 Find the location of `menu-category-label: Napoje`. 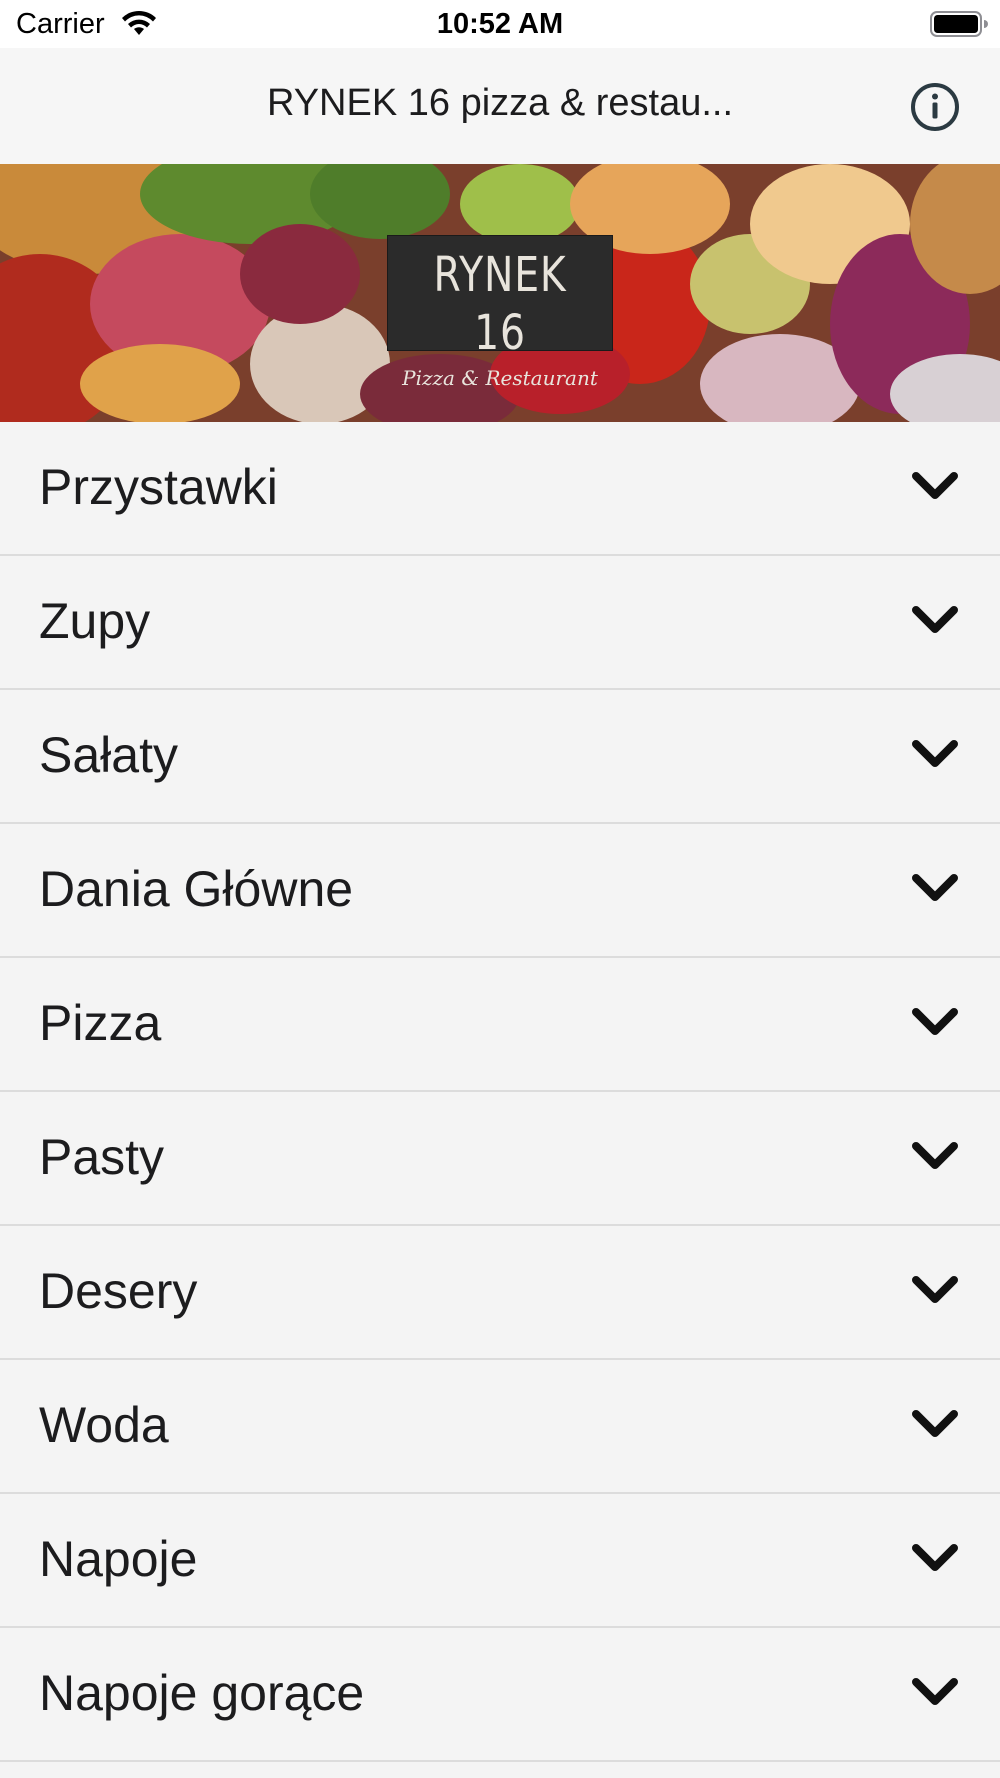

menu-category-label: Napoje is located at coordinates (118, 1559).